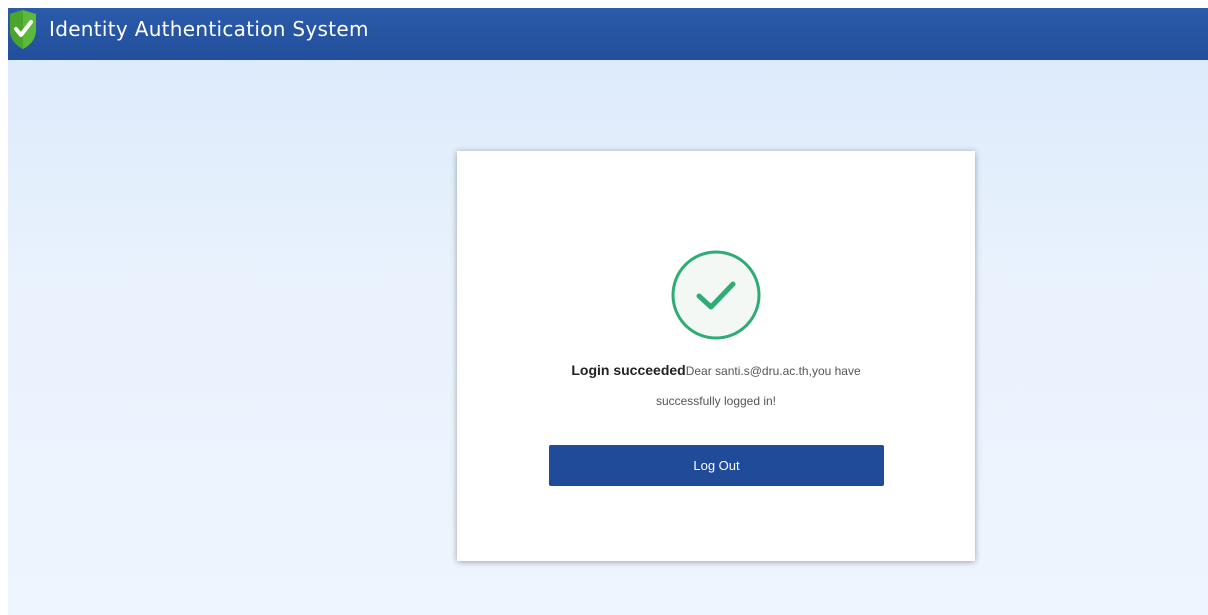 The height and width of the screenshot is (615, 1208). I want to click on login-greeting-text: Dear santi.s@dru.ac.th,you have, so click(773, 371).